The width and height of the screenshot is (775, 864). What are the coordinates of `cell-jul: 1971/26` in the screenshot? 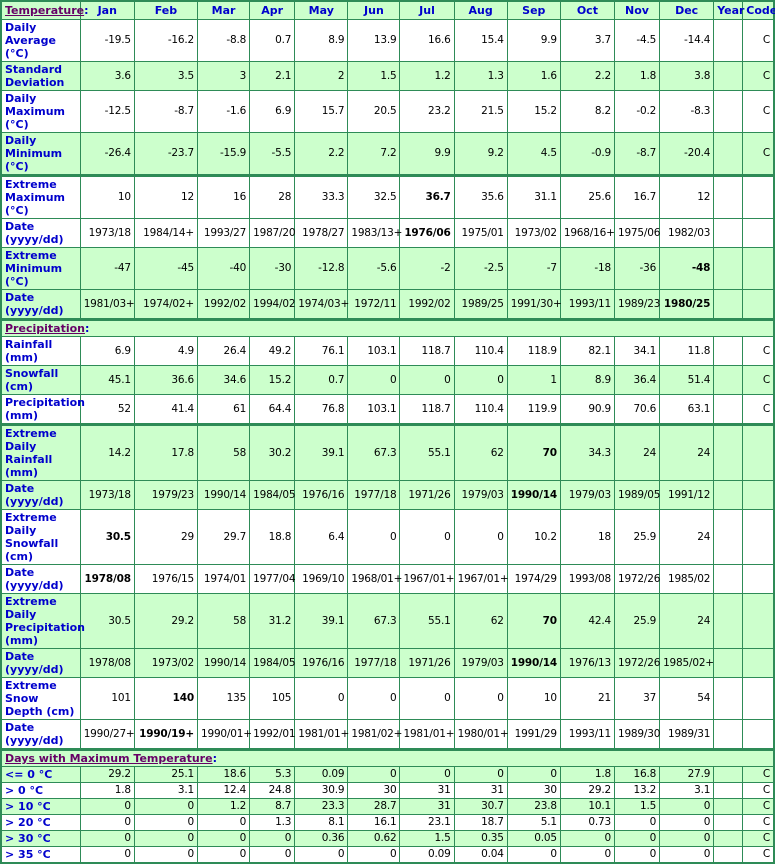 It's located at (427, 495).